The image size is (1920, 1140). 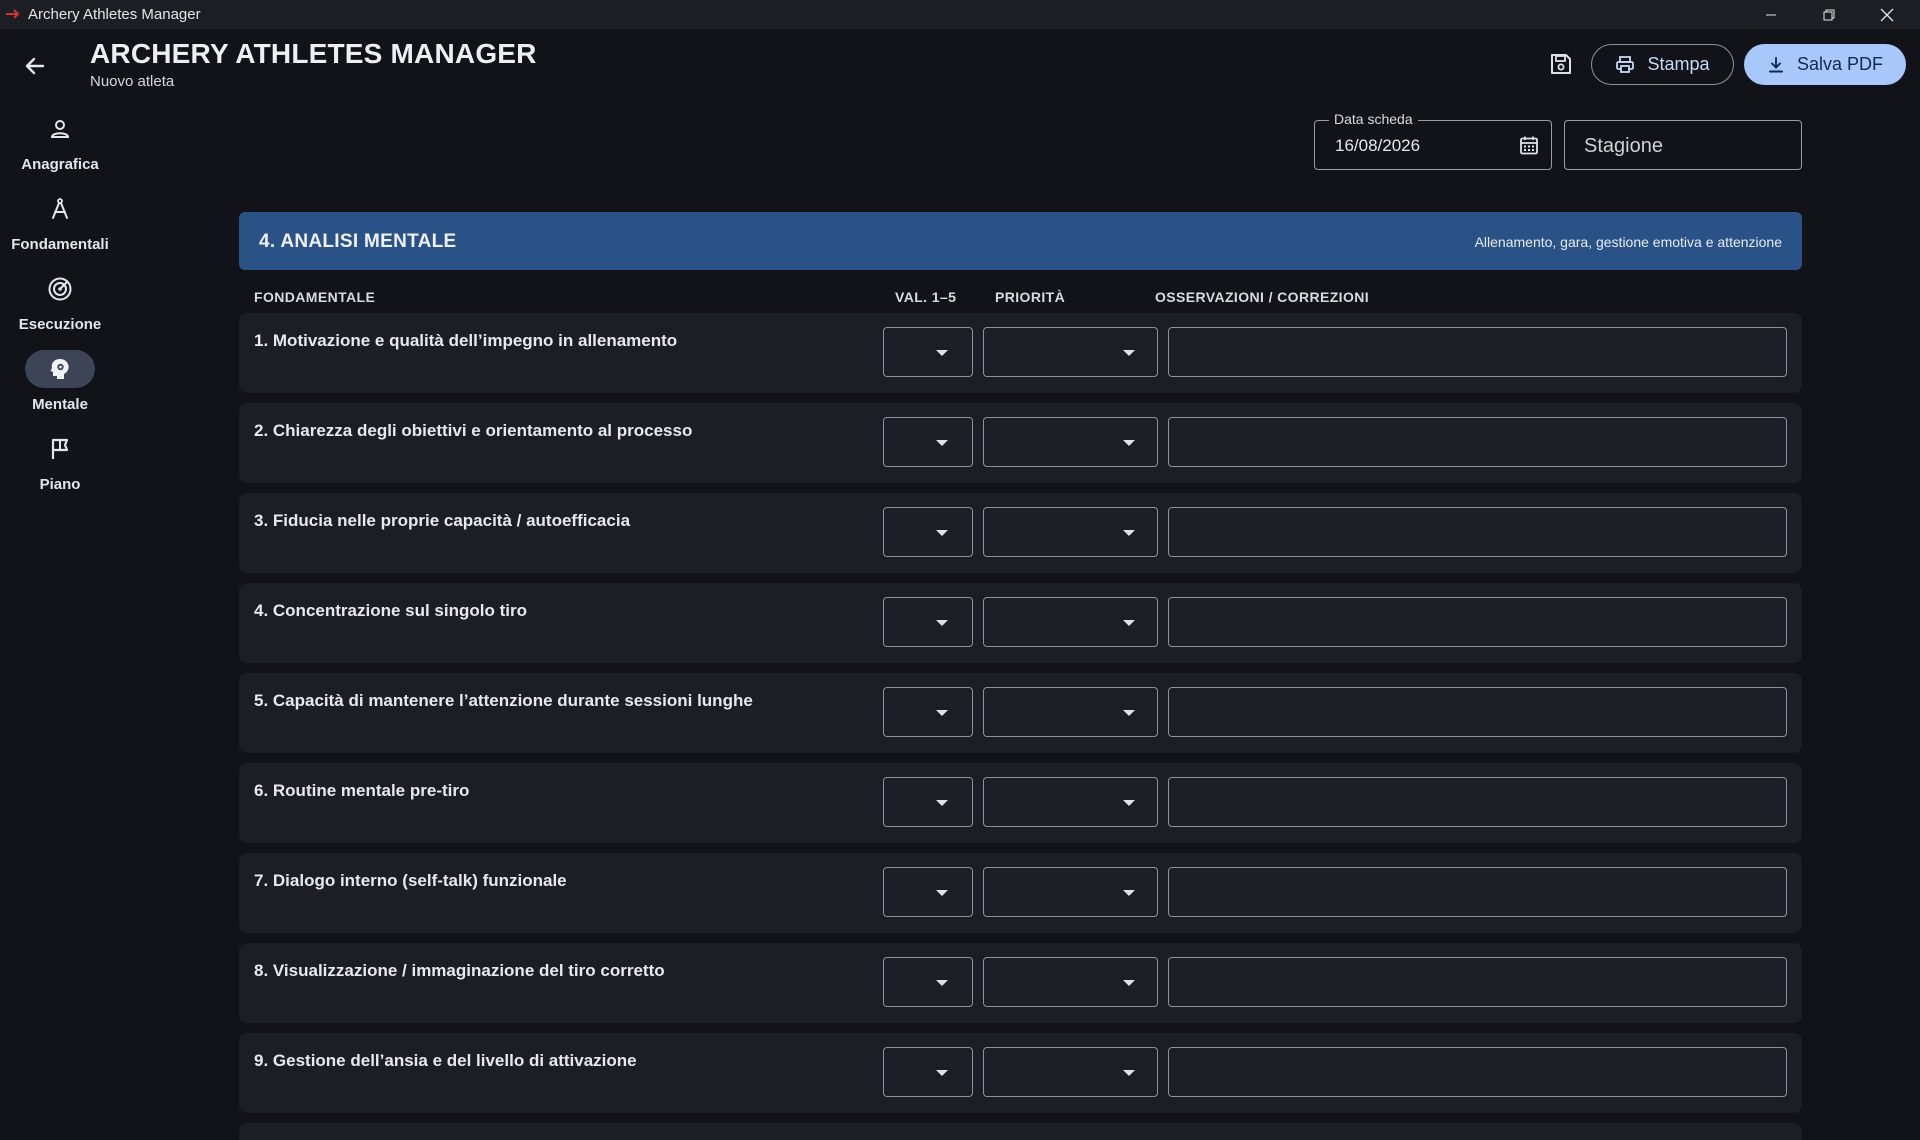 What do you see at coordinates (926, 297) in the screenshot?
I see `column-header-val: VAL. 1–5` at bounding box center [926, 297].